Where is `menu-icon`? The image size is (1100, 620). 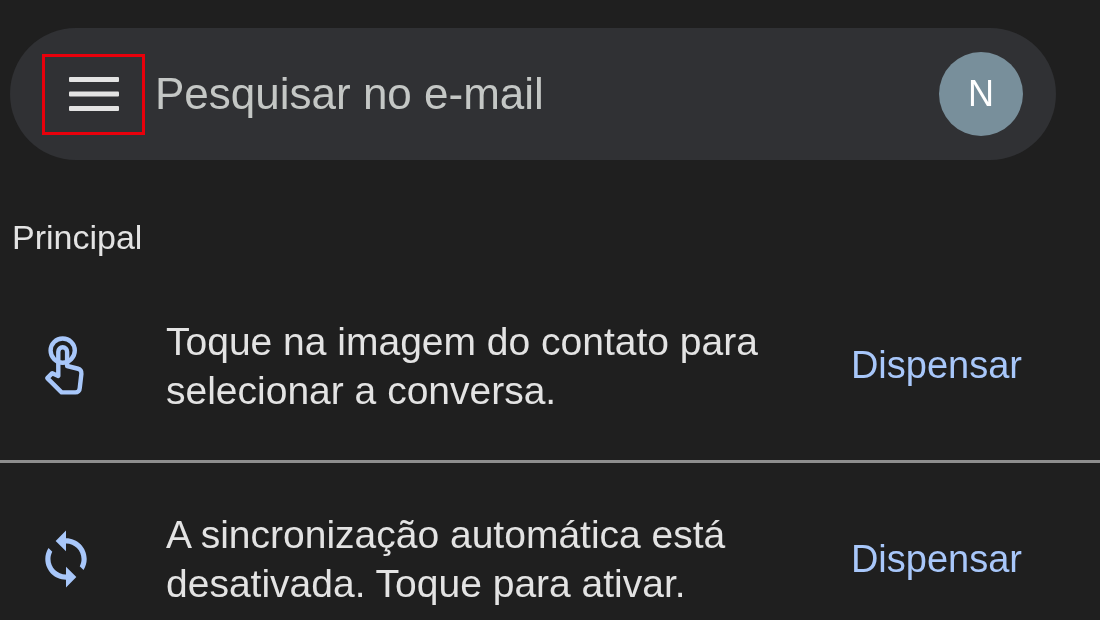 menu-icon is located at coordinates (93, 94).